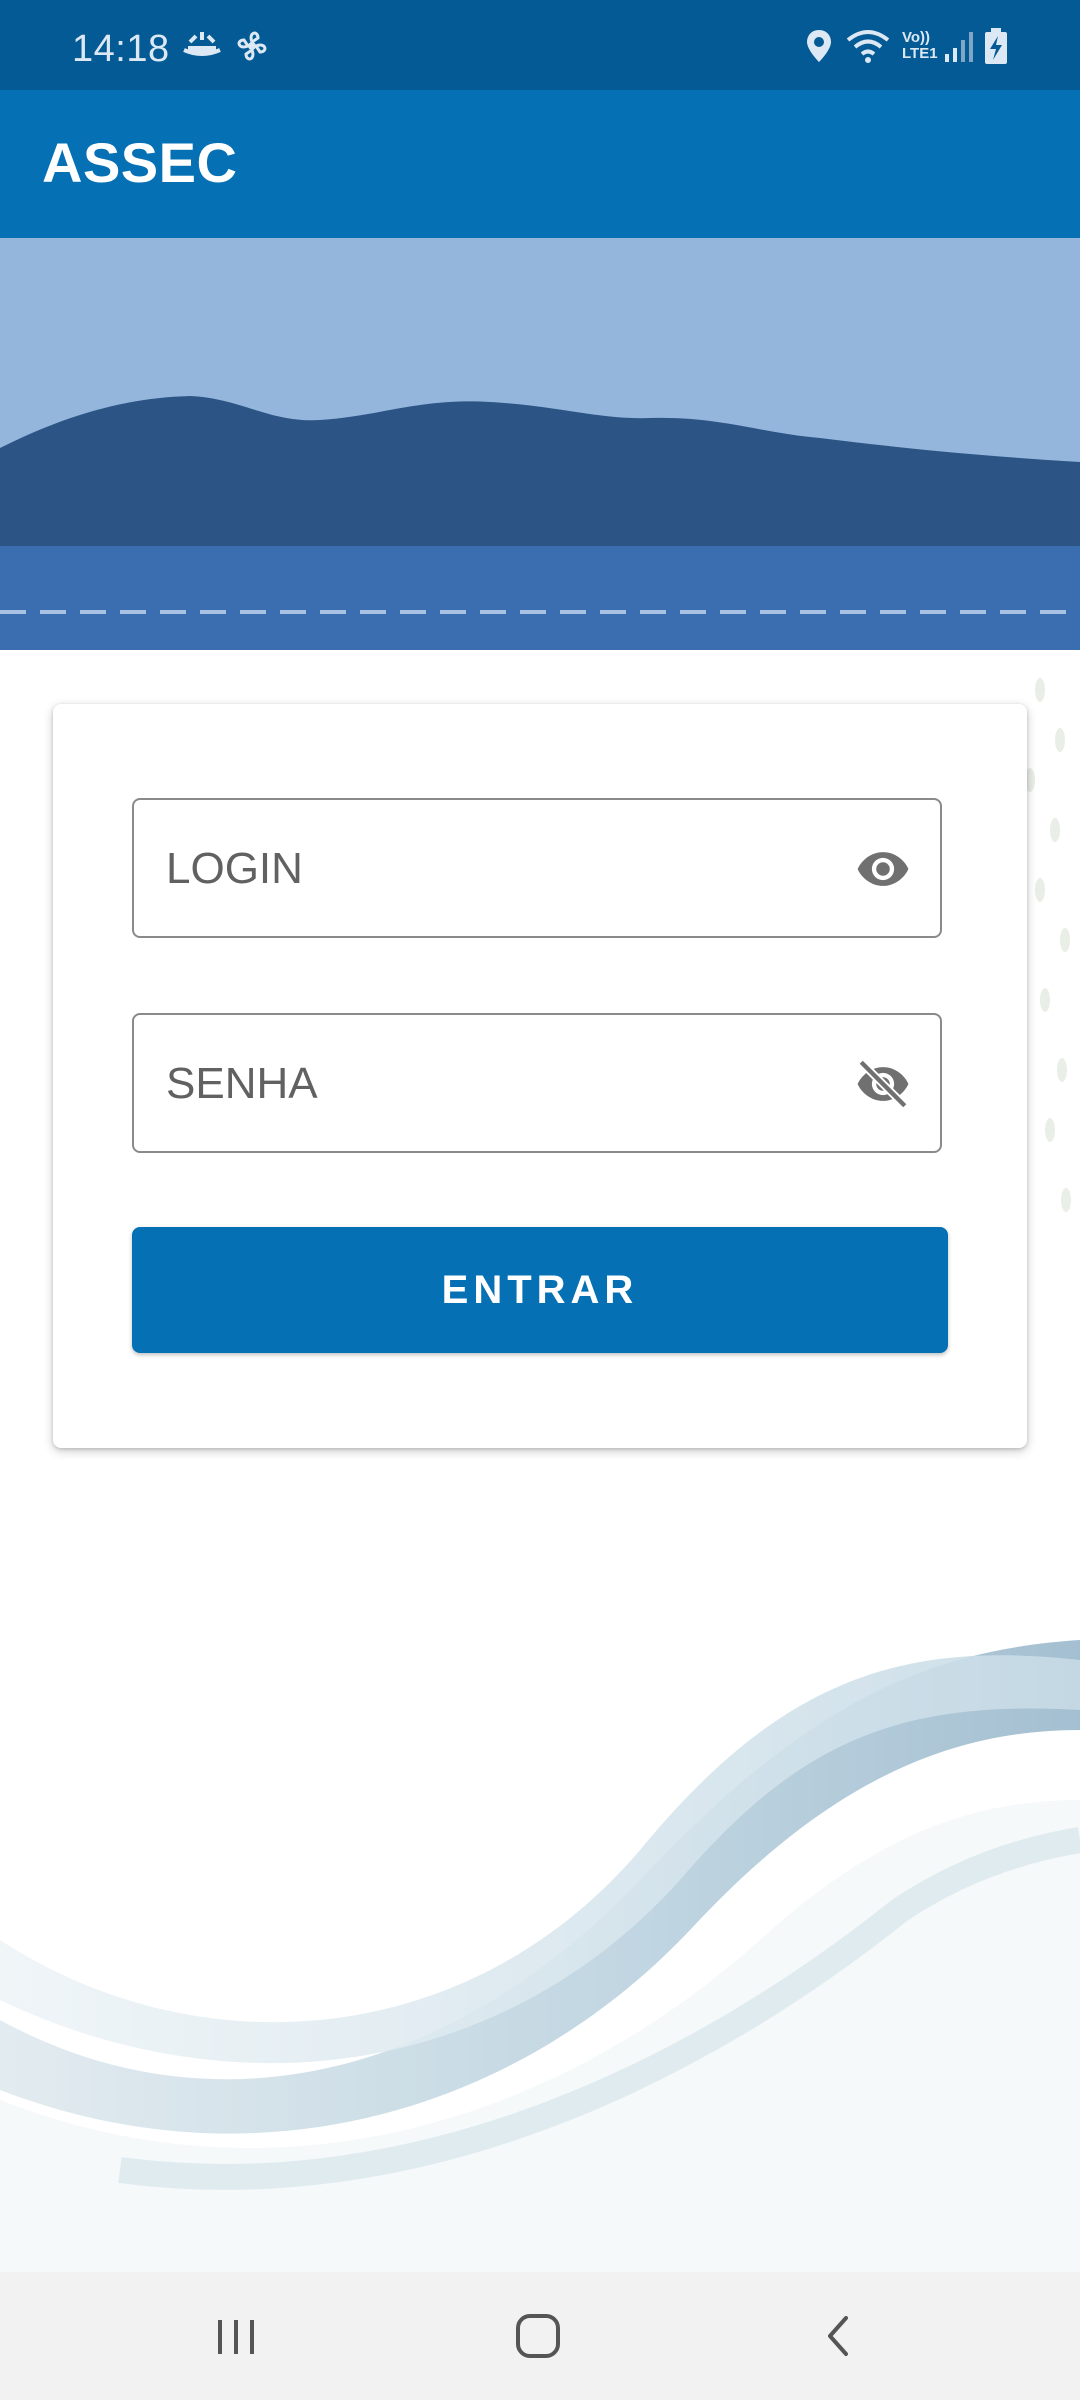  I want to click on eye-off-icon, so click(883, 1084).